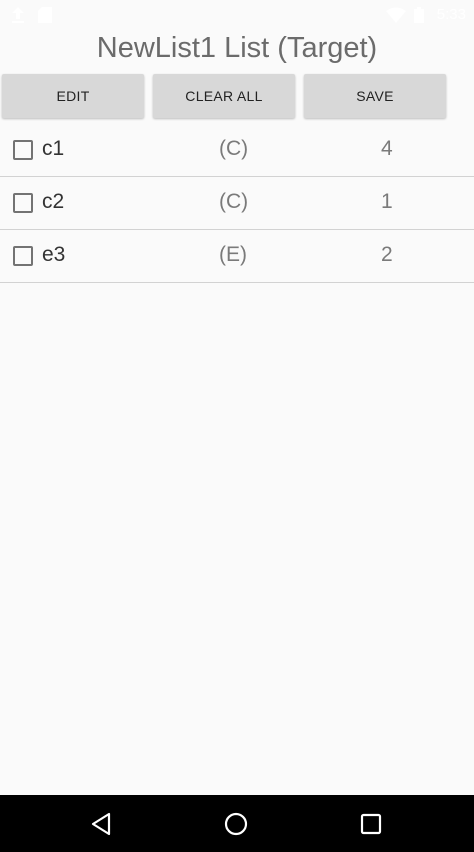 This screenshot has height=852, width=474. Describe the element at coordinates (45, 16) in the screenshot. I see `sd-card-icon` at that location.